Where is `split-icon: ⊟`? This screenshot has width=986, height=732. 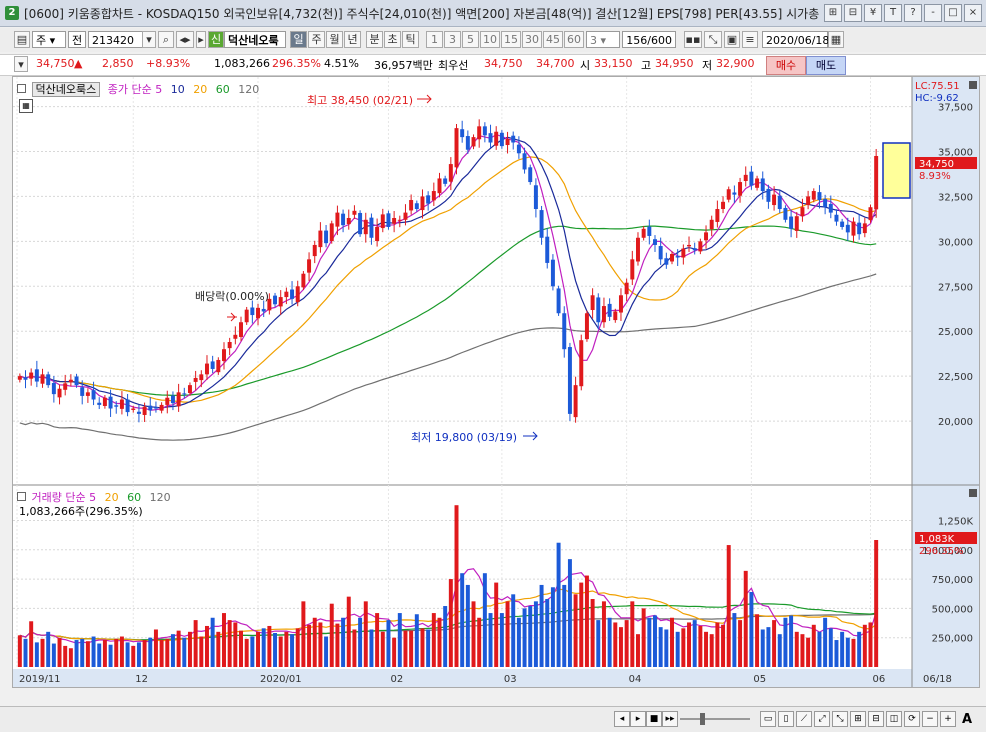 split-icon: ⊟ is located at coordinates (853, 13).